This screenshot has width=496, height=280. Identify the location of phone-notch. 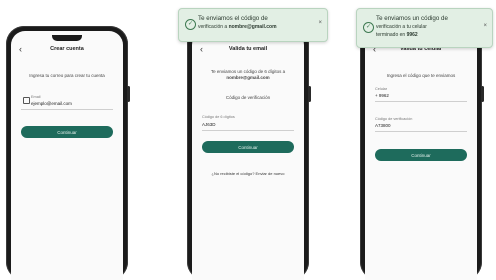
(67, 38).